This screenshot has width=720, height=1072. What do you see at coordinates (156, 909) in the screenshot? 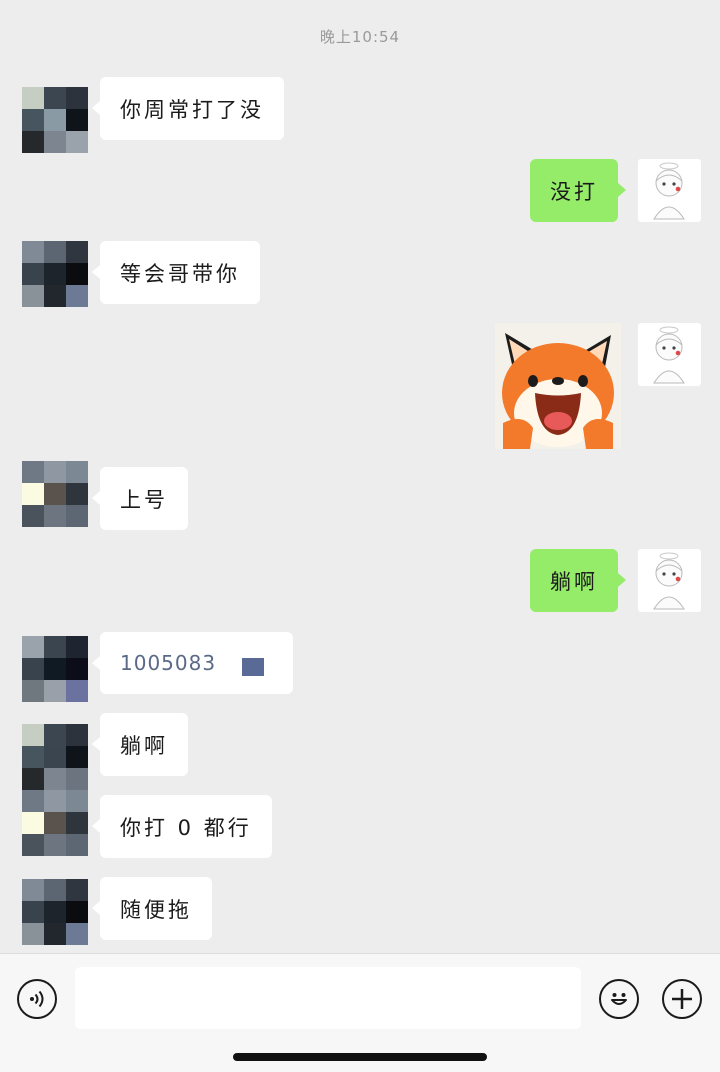
I see `message-text: 随便拖` at bounding box center [156, 909].